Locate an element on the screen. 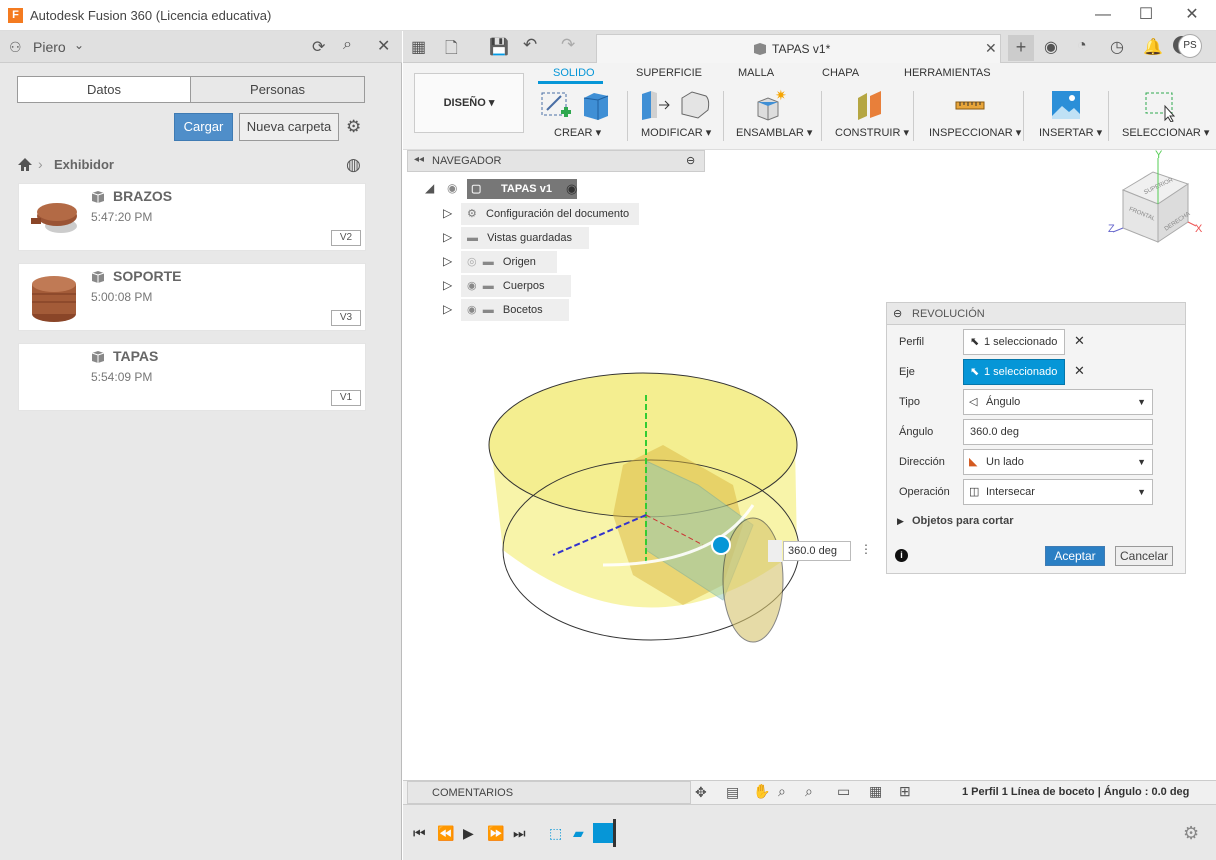 The width and height of the screenshot is (1216, 860). view-cube: SUPERIOR FRONTAL DERECHA Y Z X is located at coordinates (1158, 200).